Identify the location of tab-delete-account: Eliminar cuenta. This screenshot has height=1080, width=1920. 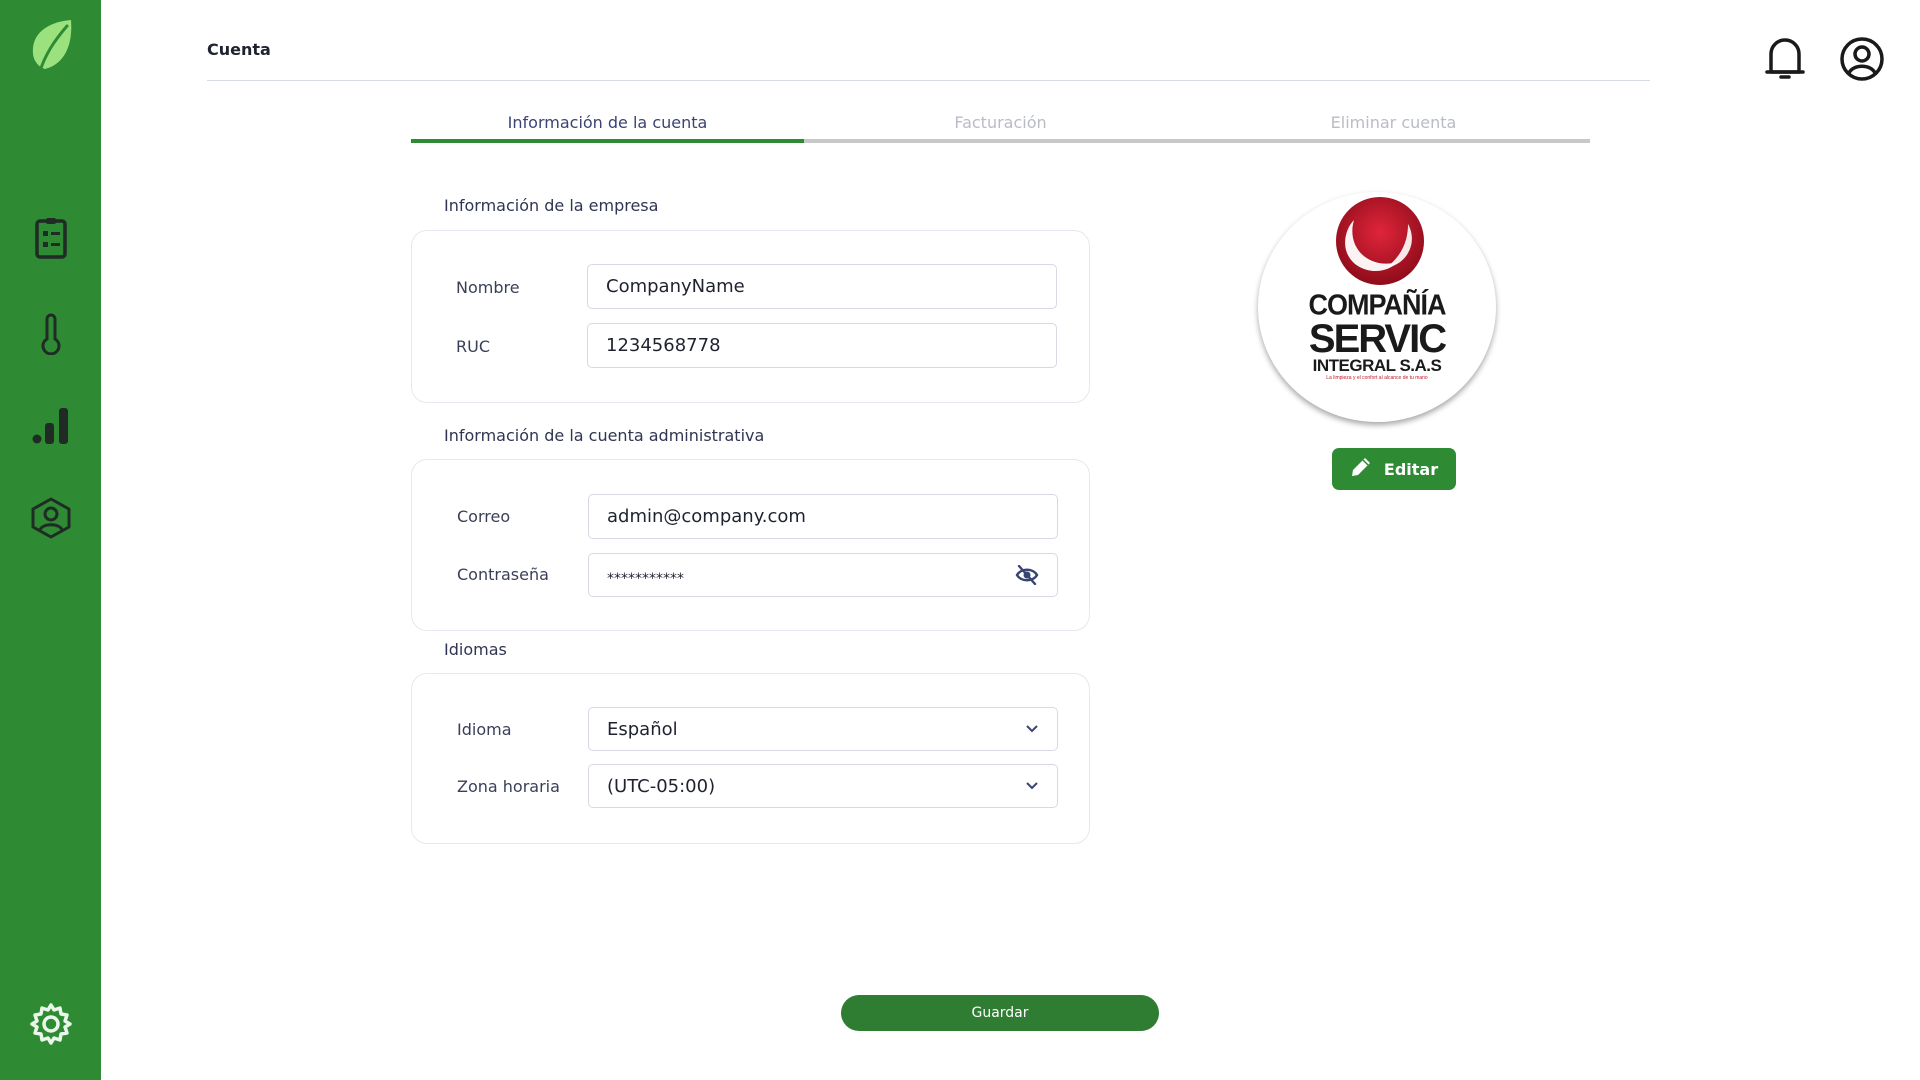
(1393, 123).